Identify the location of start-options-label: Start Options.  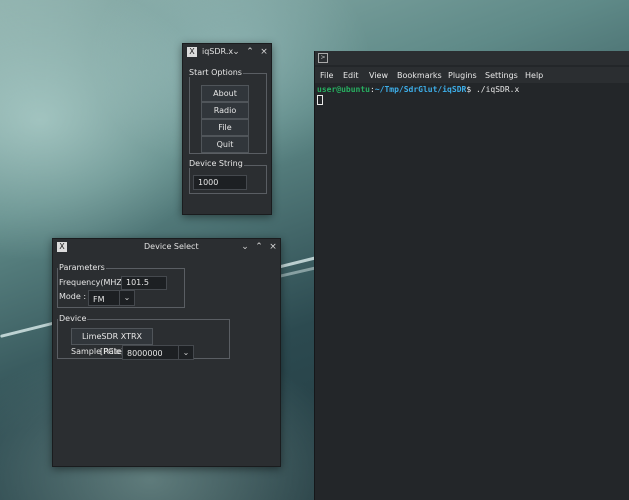
(215, 72).